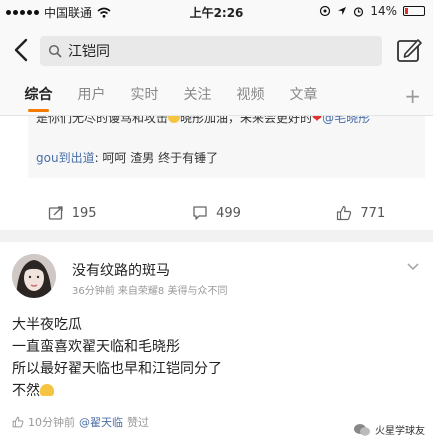  What do you see at coordinates (22, 50) in the screenshot?
I see `back-arrow-icon` at bounding box center [22, 50].